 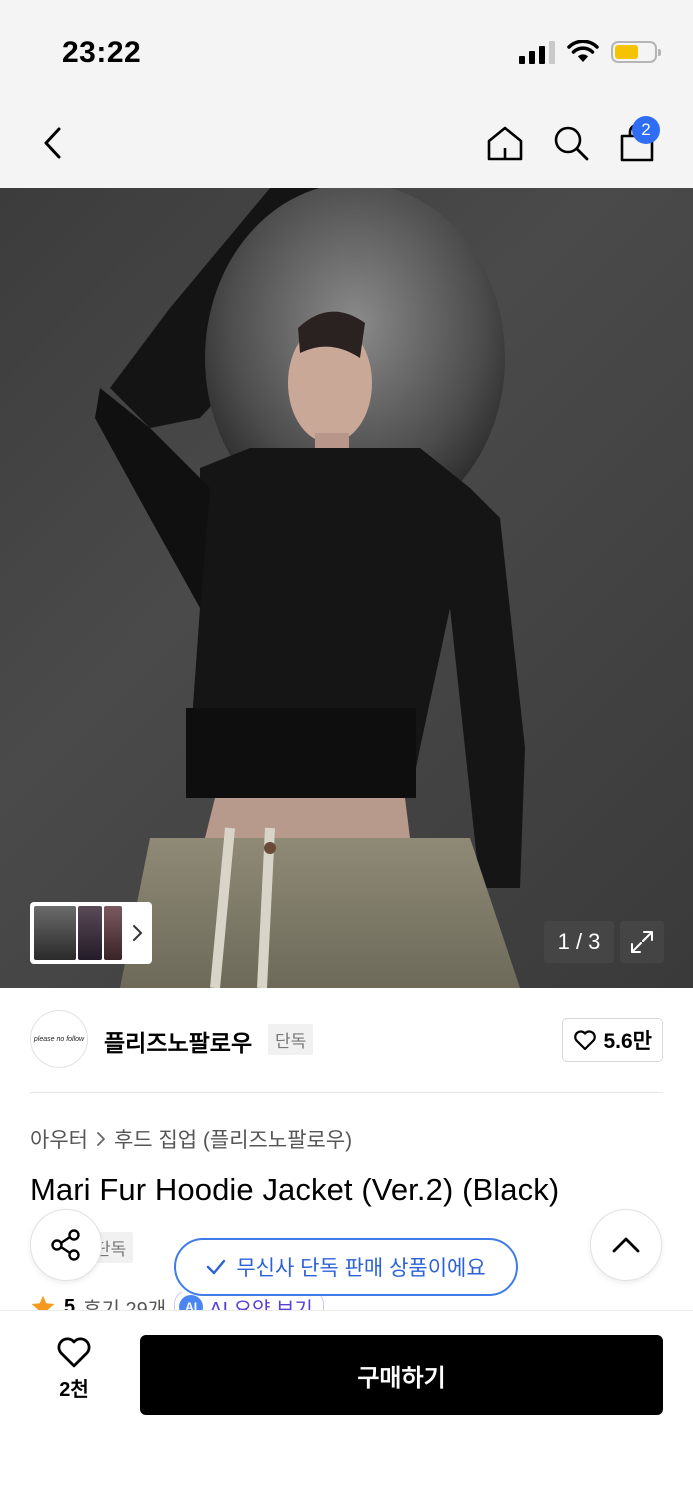 I want to click on battery-icon, so click(x=636, y=52).